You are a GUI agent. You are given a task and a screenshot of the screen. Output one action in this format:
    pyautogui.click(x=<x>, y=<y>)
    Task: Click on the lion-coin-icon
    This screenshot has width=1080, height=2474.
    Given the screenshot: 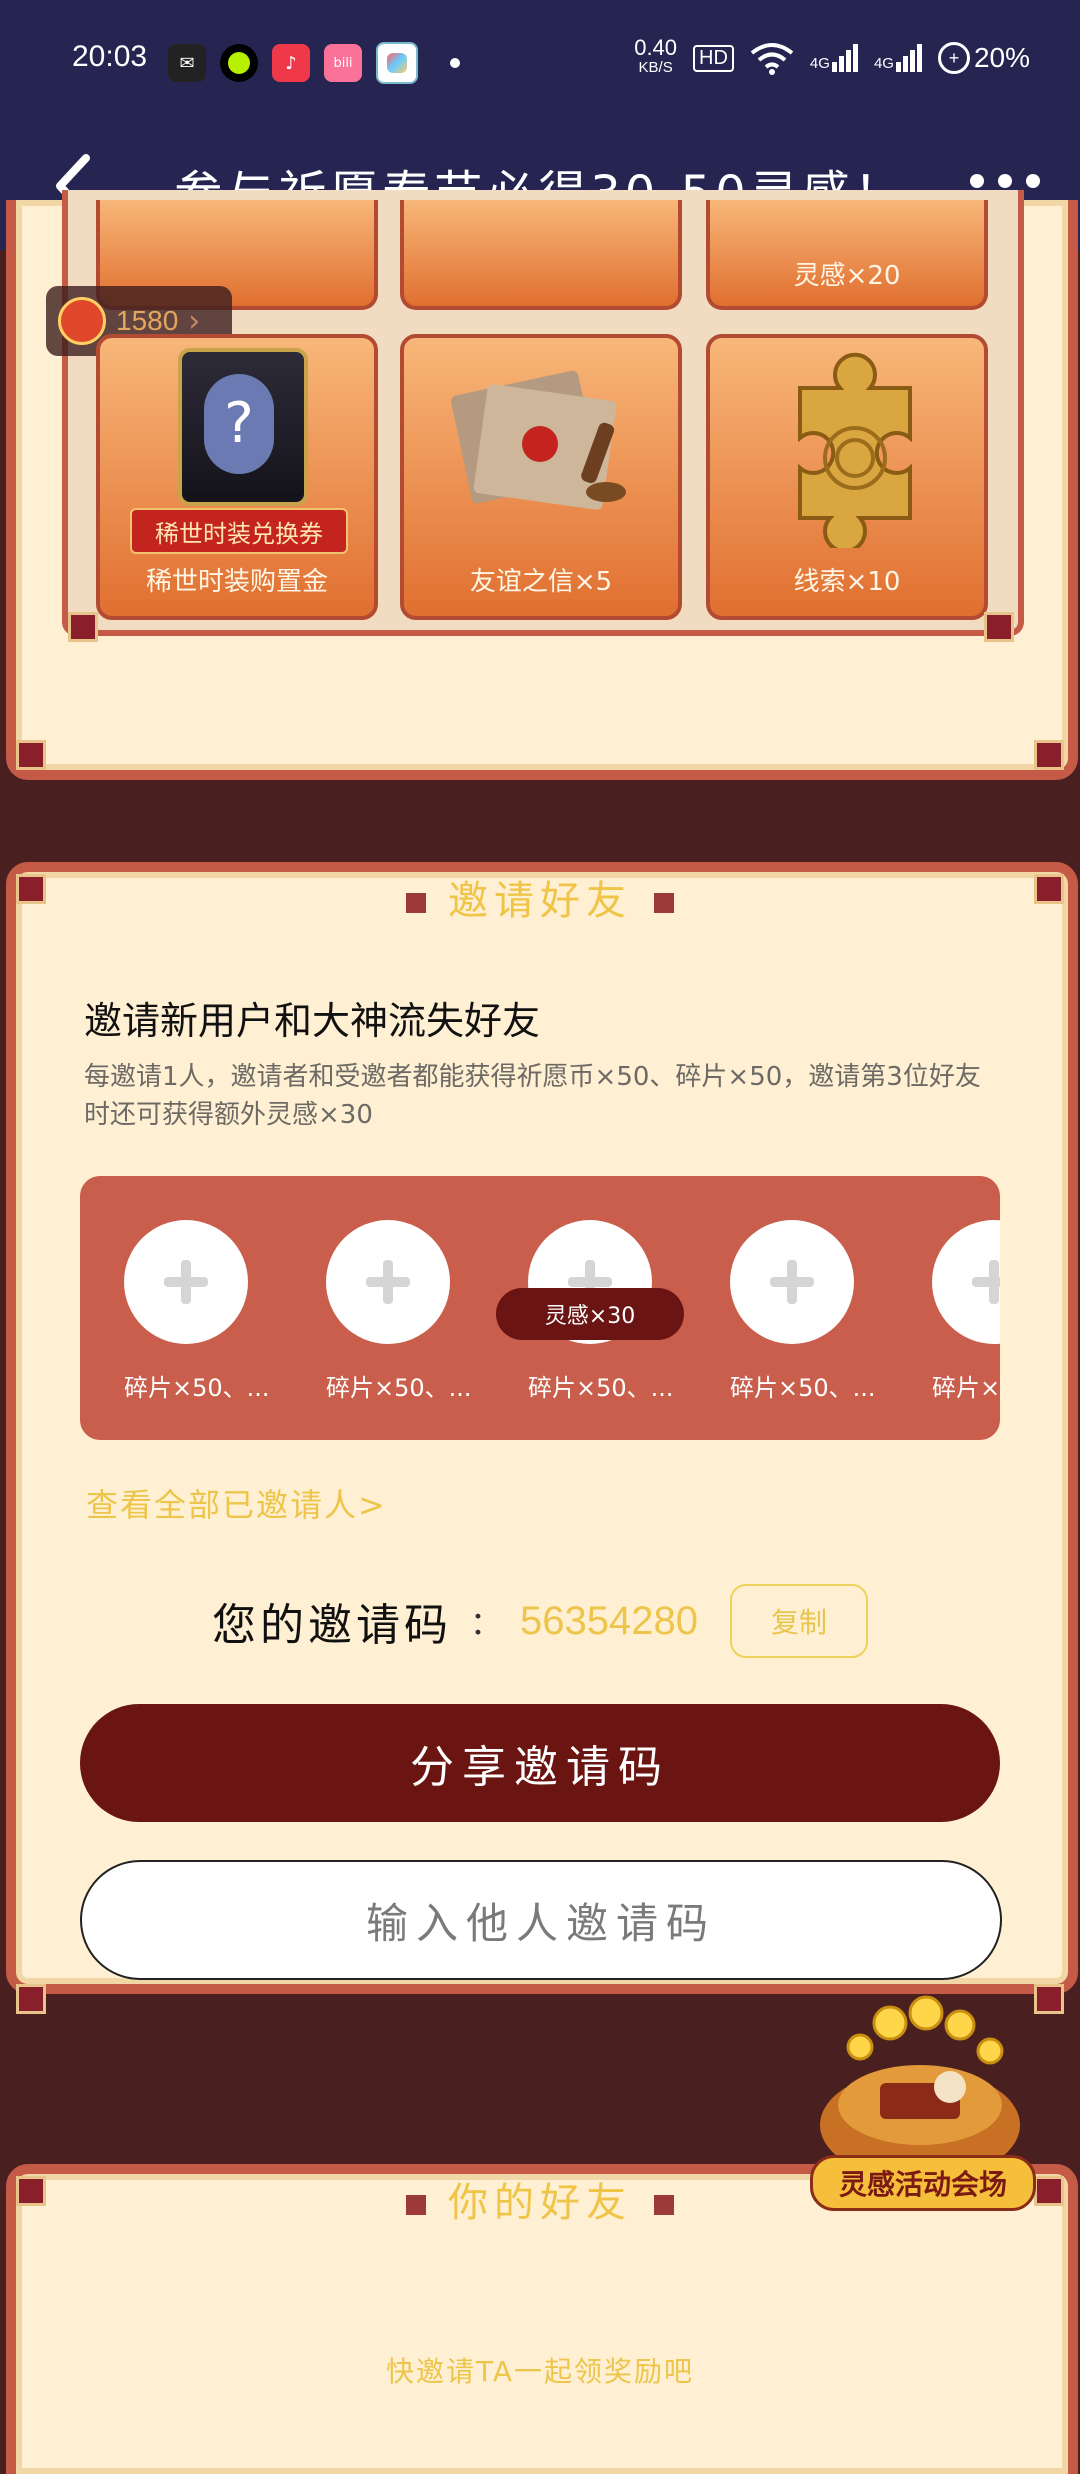 What is the action you would take?
    pyautogui.click(x=82, y=321)
    